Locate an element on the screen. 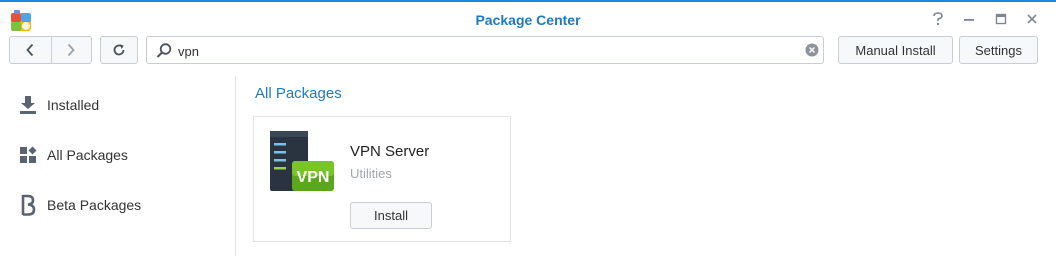  sidebar-item-beta-packages: Beta Packages is located at coordinates (78, 205).